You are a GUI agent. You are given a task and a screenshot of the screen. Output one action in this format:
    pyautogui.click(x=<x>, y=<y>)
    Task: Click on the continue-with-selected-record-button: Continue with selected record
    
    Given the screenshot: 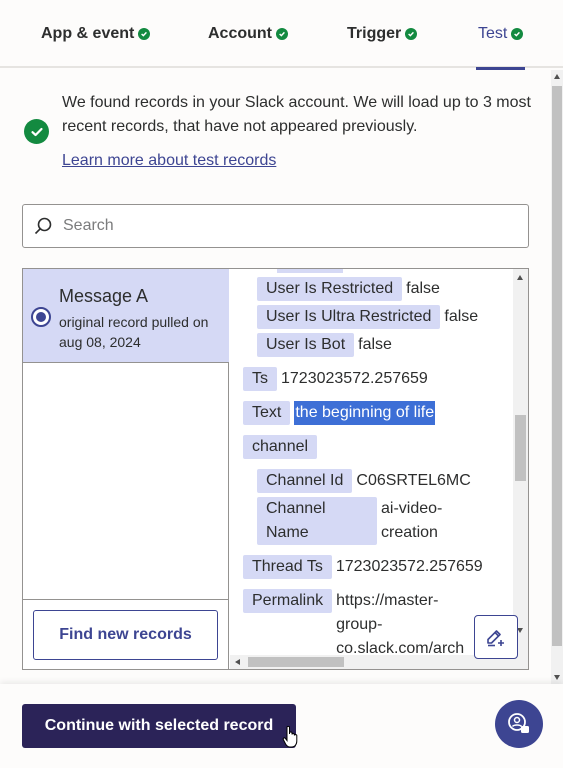 What is the action you would take?
    pyautogui.click(x=159, y=726)
    